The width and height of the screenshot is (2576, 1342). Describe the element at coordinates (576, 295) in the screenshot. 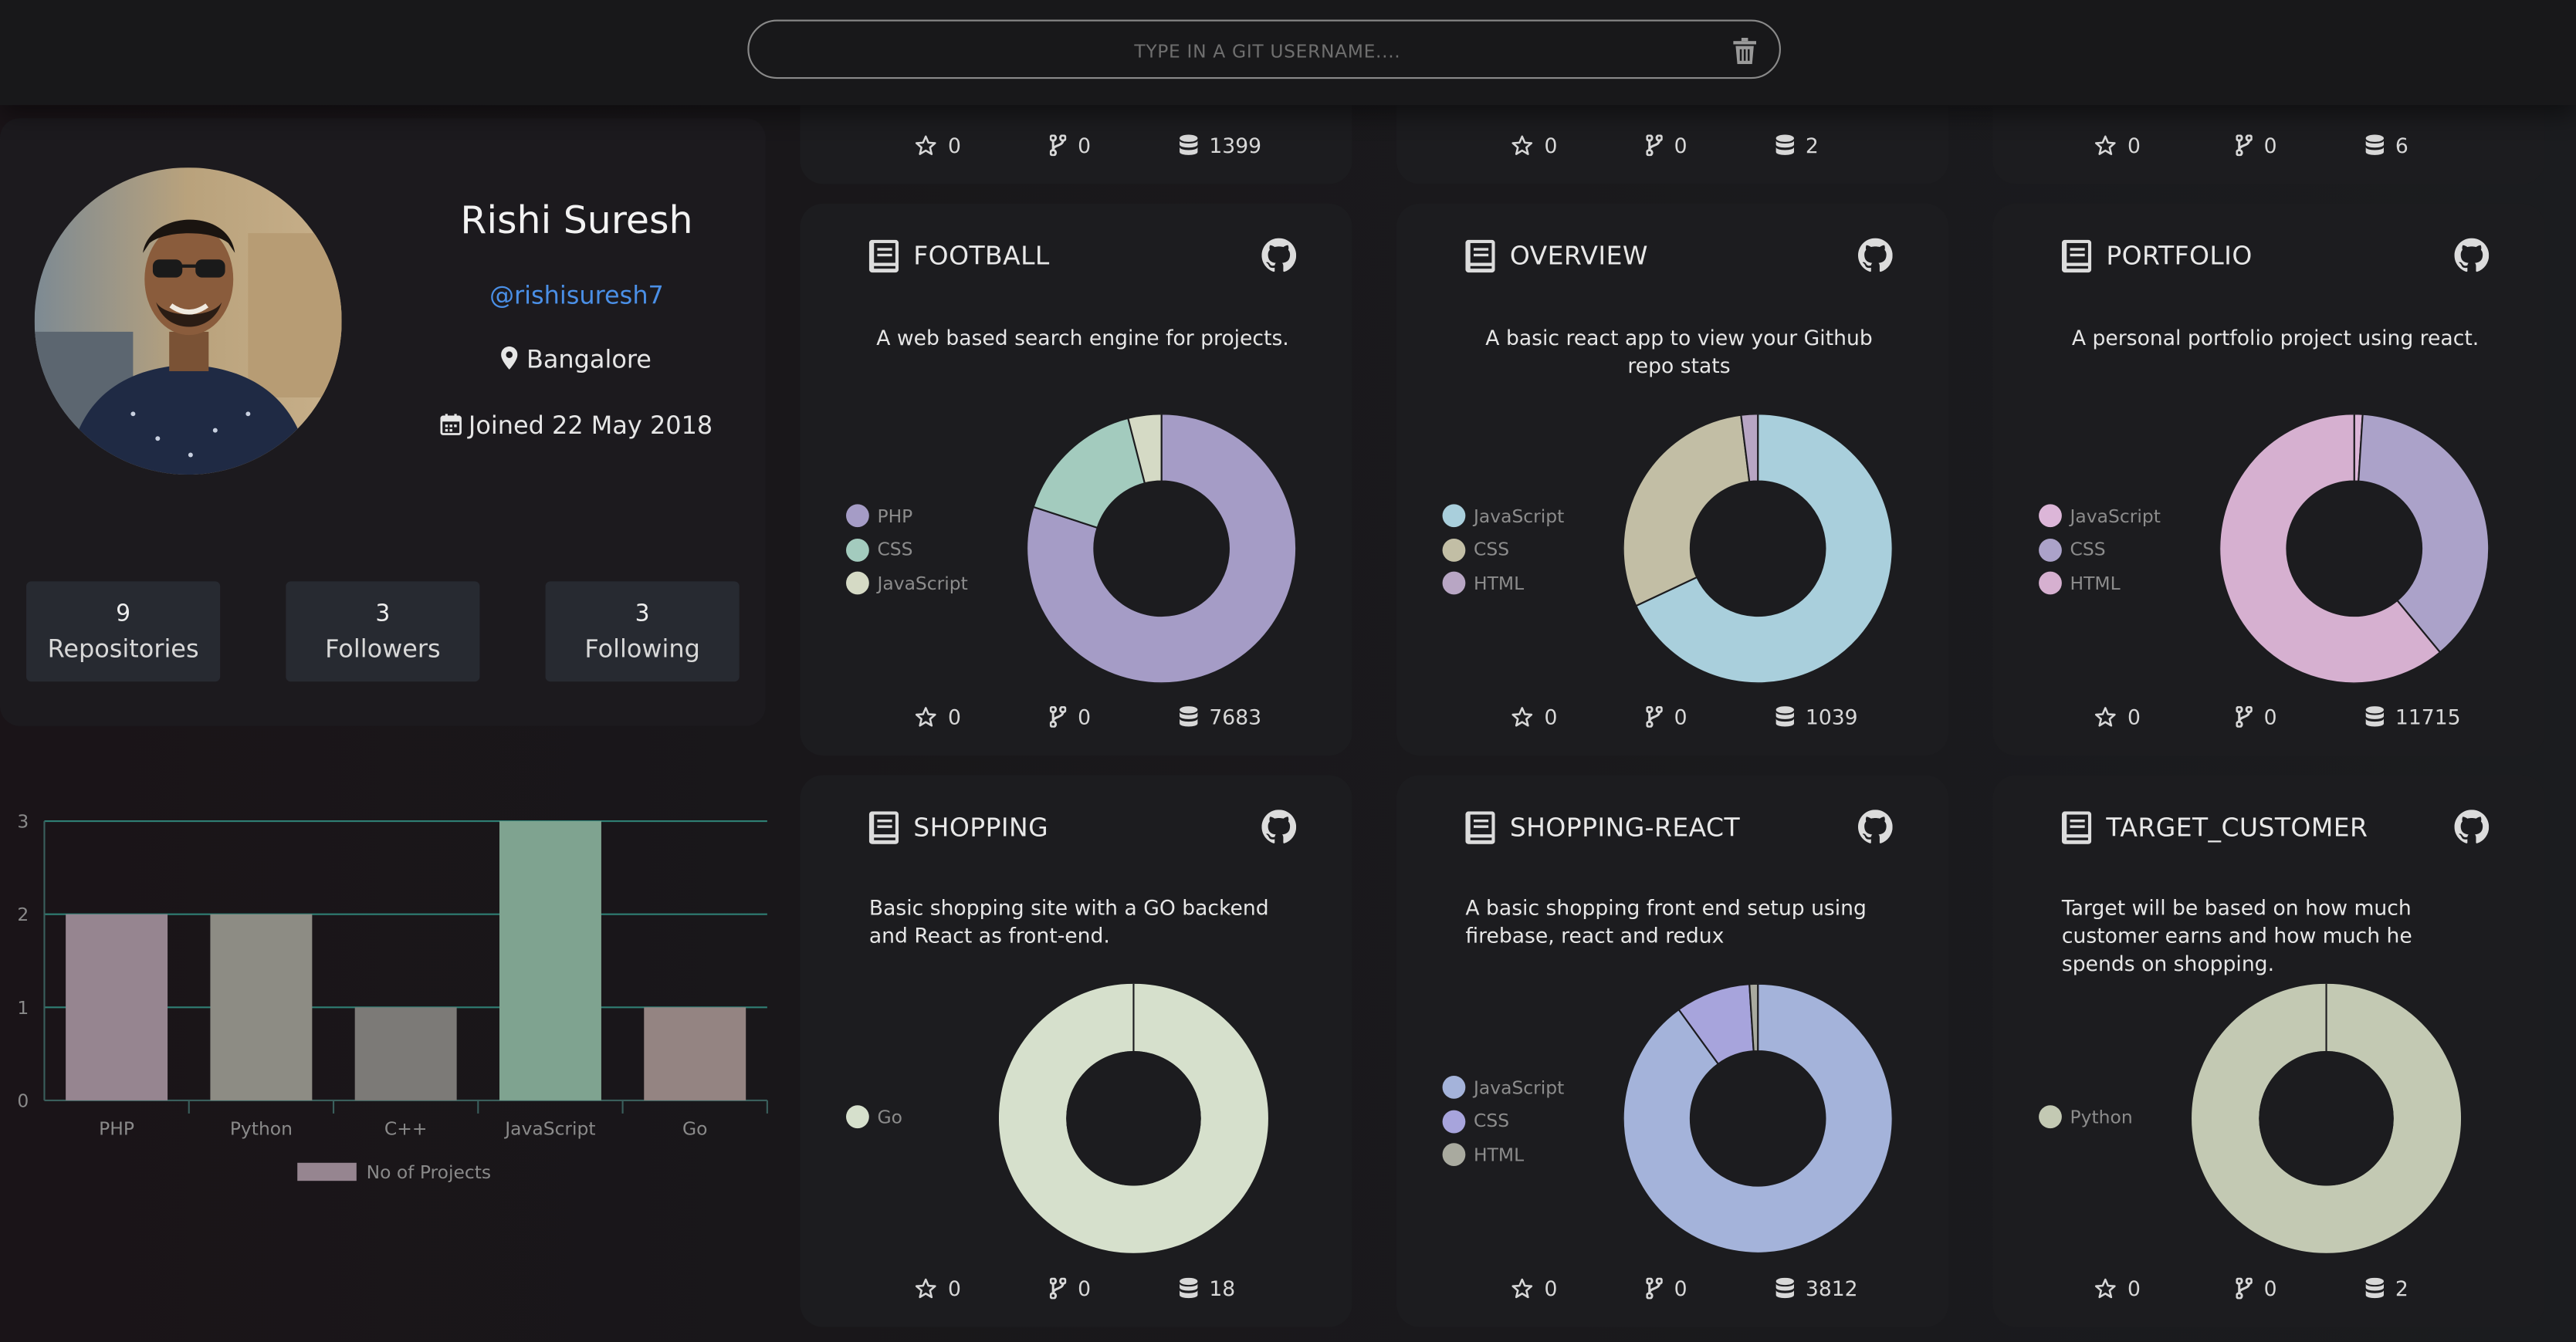

I see `profile-handle-link: @rishisuresh7` at that location.